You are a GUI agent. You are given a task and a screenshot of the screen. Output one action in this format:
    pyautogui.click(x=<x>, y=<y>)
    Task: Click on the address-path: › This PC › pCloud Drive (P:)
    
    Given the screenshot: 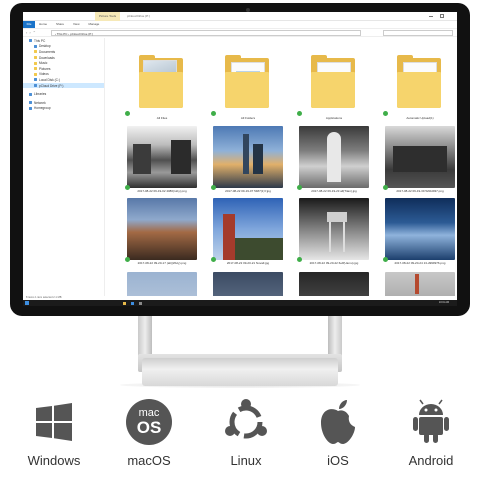 What is the action you would take?
    pyautogui.click(x=206, y=33)
    